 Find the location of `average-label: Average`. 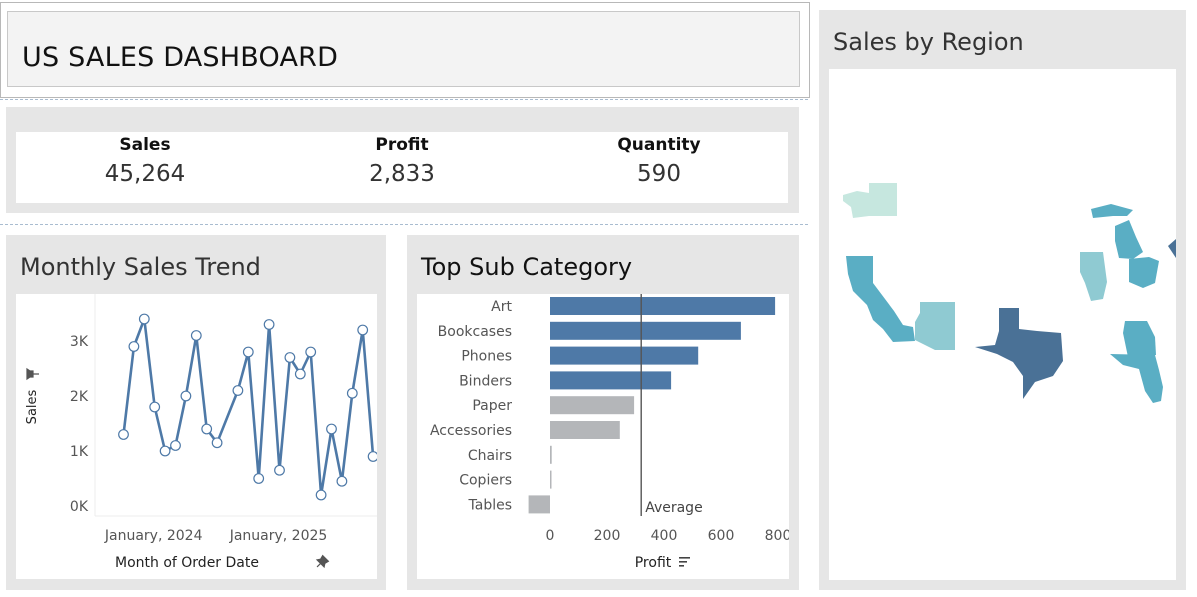

average-label: Average is located at coordinates (674, 508).